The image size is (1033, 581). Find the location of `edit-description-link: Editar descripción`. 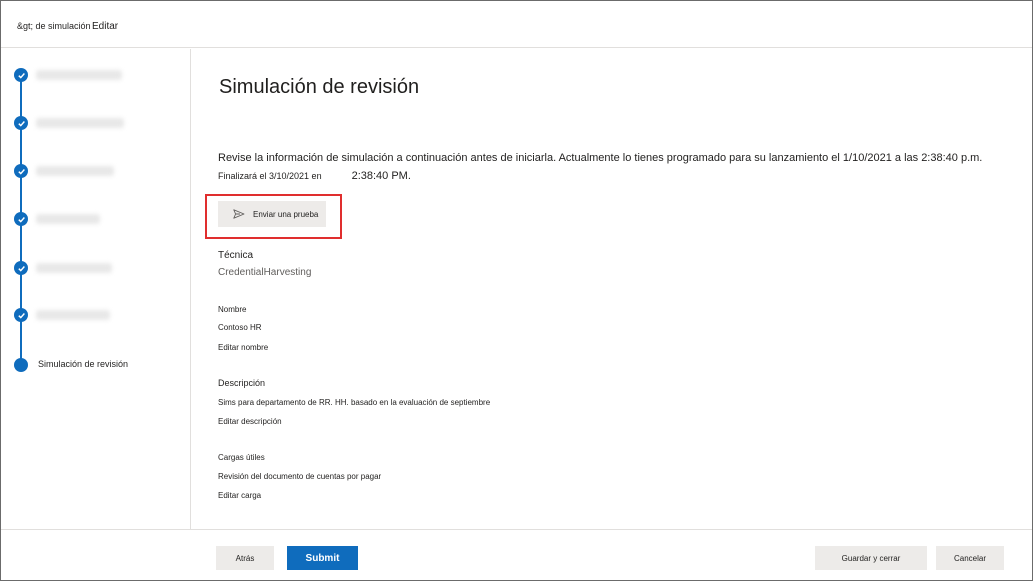

edit-description-link: Editar descripción is located at coordinates (250, 421).